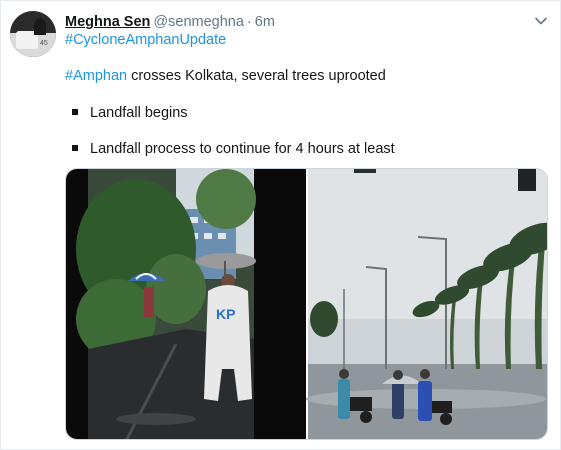  What do you see at coordinates (145, 40) in the screenshot?
I see `hashtag-link: #CycloneAmphanUpdate` at bounding box center [145, 40].